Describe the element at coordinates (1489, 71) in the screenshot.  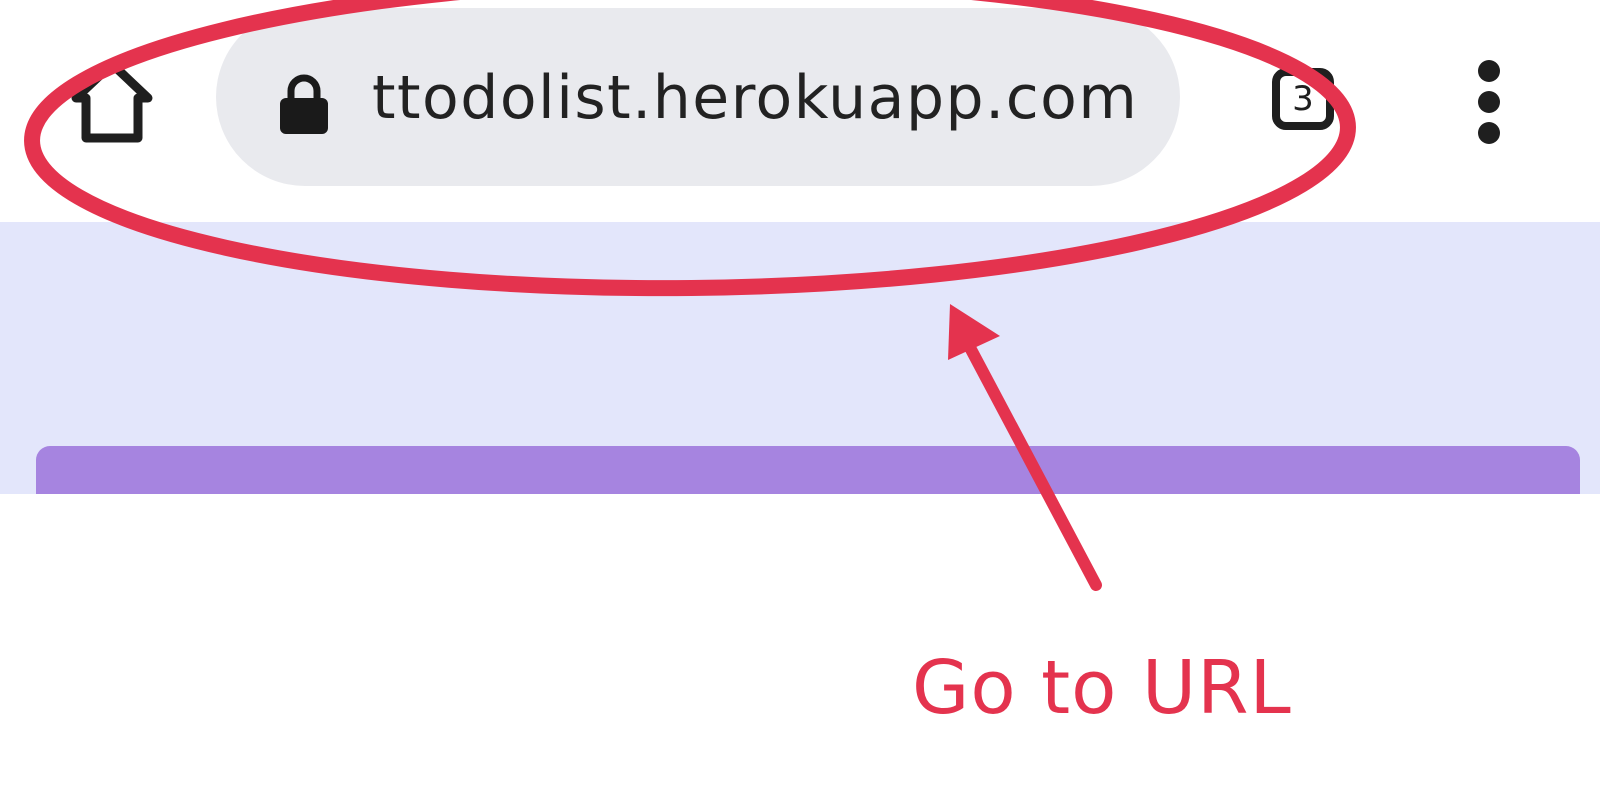
I see `more-vert-icon` at that location.